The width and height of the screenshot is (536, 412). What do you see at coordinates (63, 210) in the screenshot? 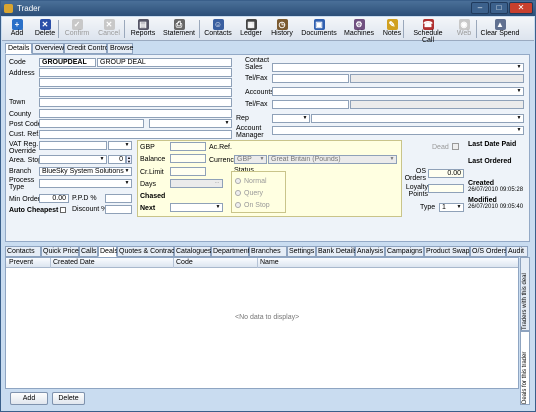
I see `auto-cheapest-checkbox` at bounding box center [63, 210].